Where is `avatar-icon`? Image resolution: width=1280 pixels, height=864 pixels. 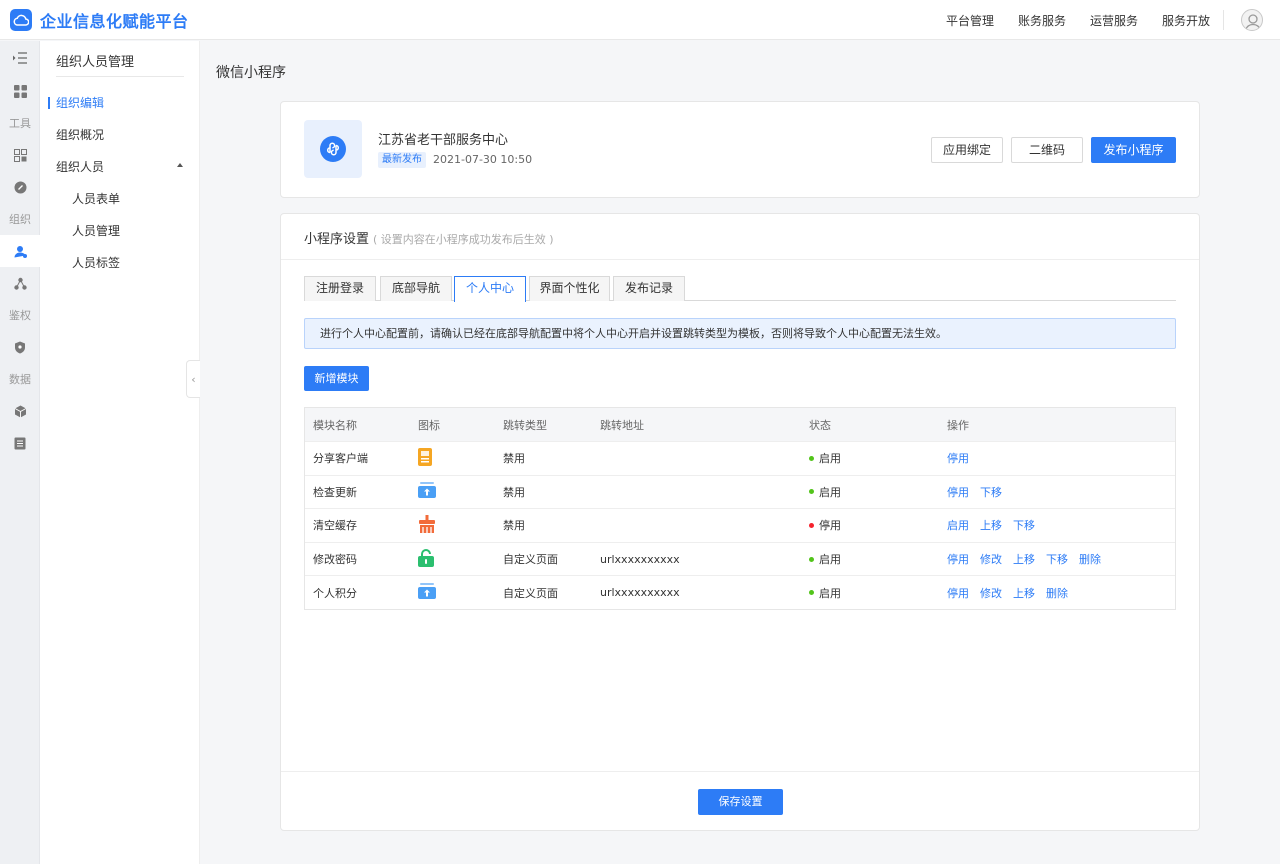
avatar-icon is located at coordinates (1253, 22).